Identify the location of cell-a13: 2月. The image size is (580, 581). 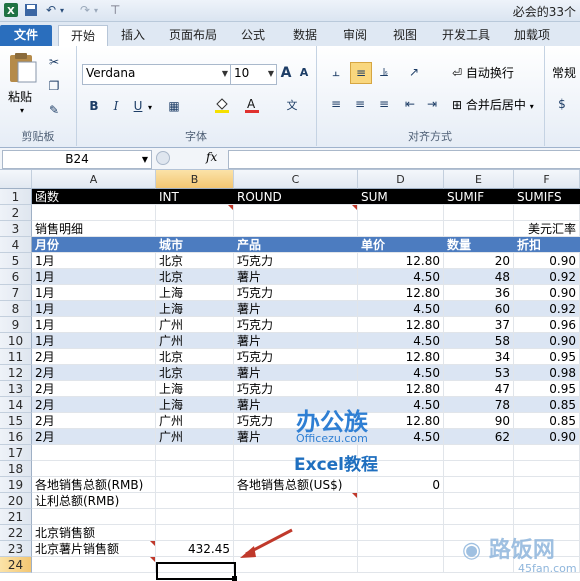
(94, 389).